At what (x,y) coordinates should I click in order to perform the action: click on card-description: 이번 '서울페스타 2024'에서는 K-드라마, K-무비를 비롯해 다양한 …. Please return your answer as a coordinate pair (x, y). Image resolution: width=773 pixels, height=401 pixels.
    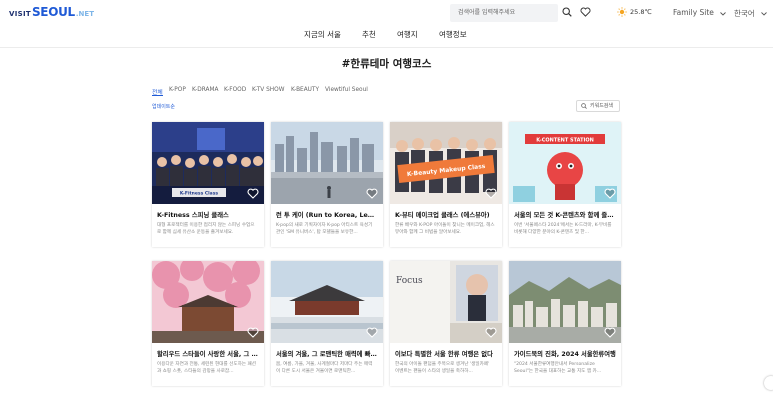
    Looking at the image, I should click on (563, 229).